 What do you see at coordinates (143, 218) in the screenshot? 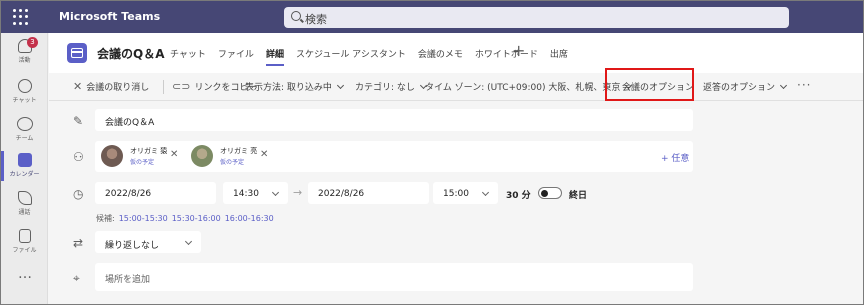
I see `suggestion-link: 15:00-15:30` at bounding box center [143, 218].